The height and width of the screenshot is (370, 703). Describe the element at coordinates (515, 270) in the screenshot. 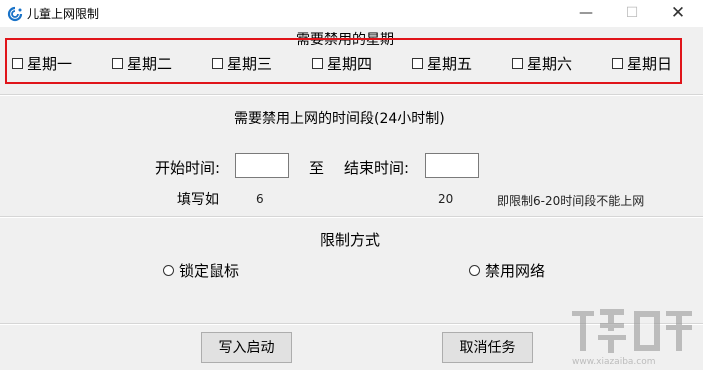

I see `radio-label: 禁用网络` at that location.